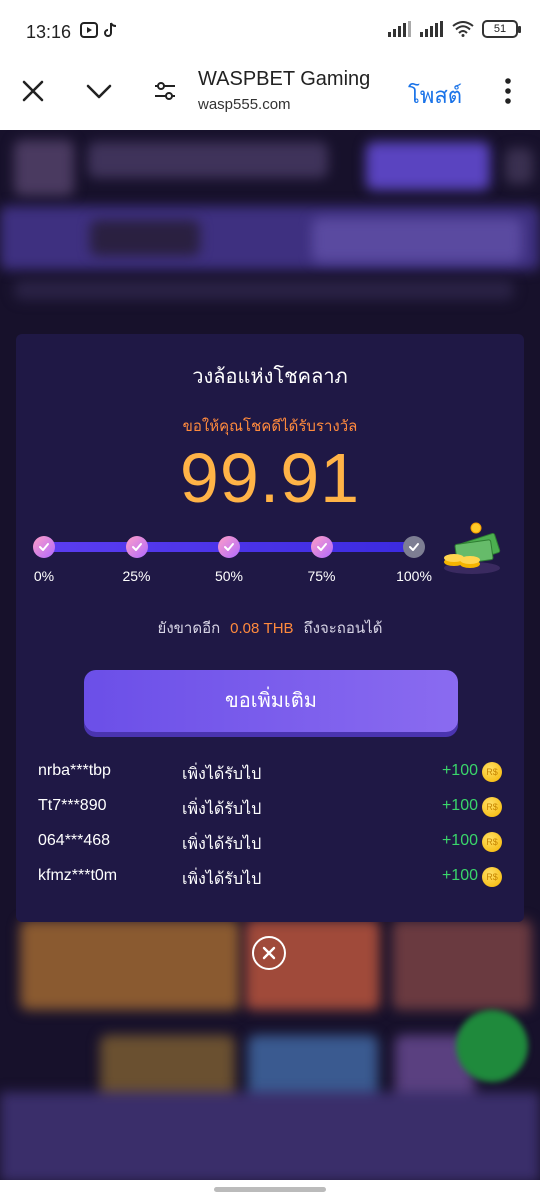 The width and height of the screenshot is (540, 1200). What do you see at coordinates (508, 91) in the screenshot?
I see `more-options-icon` at bounding box center [508, 91].